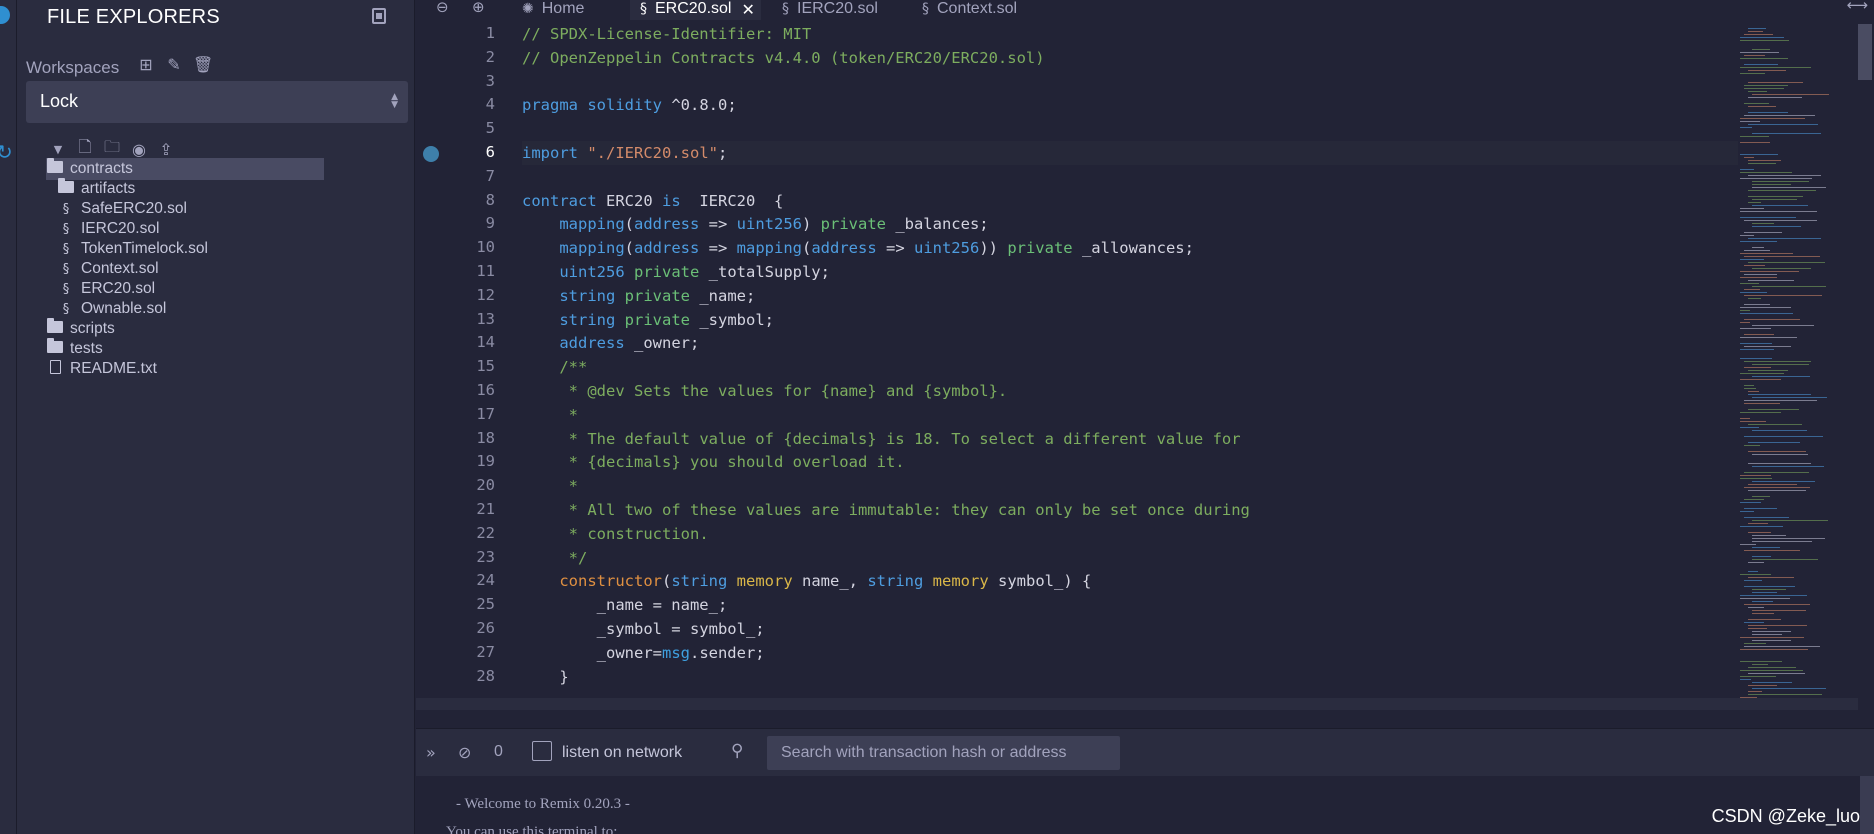  What do you see at coordinates (470, 652) in the screenshot?
I see `line-number: 27` at bounding box center [470, 652].